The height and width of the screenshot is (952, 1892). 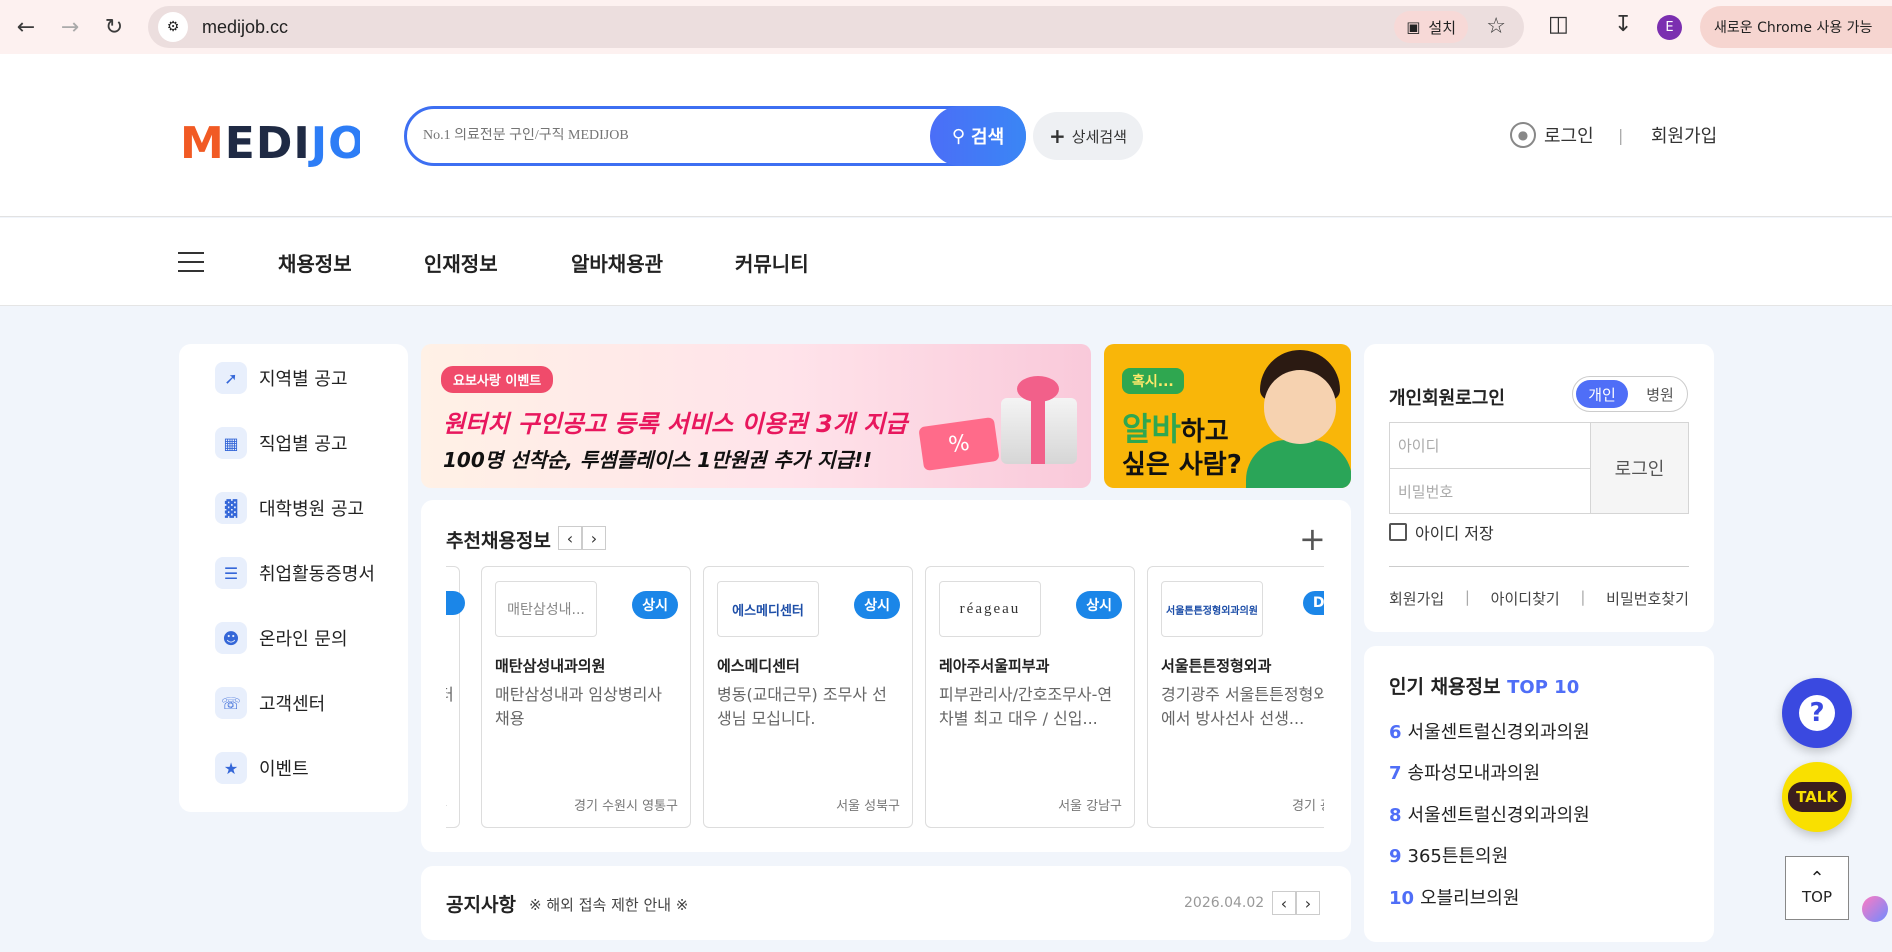 What do you see at coordinates (1216, 666) in the screenshot?
I see `company-name: 서울튼튼정형외과` at bounding box center [1216, 666].